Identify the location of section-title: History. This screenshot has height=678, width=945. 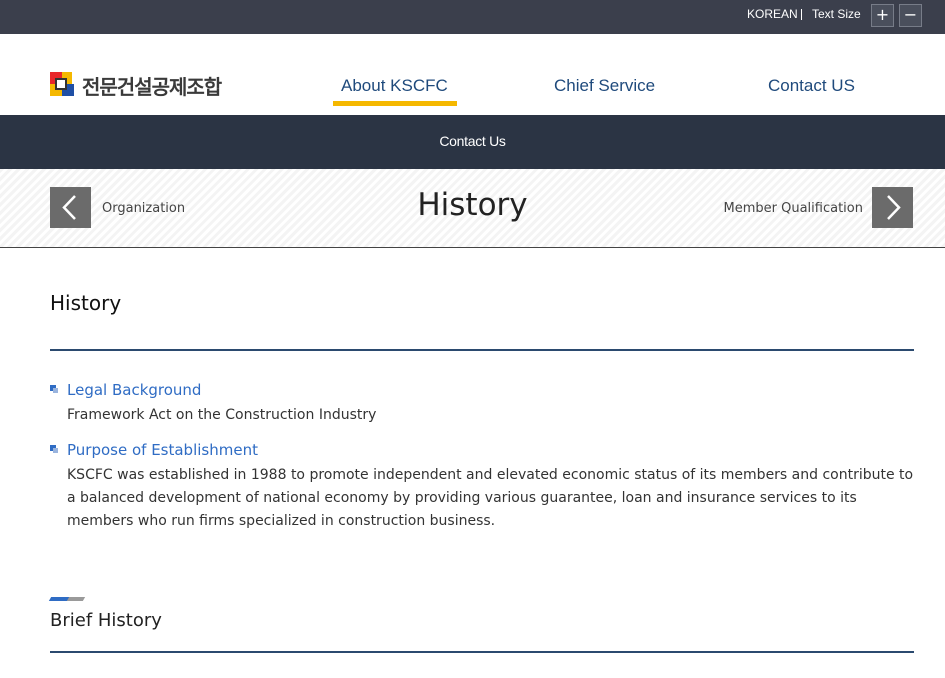
(86, 303).